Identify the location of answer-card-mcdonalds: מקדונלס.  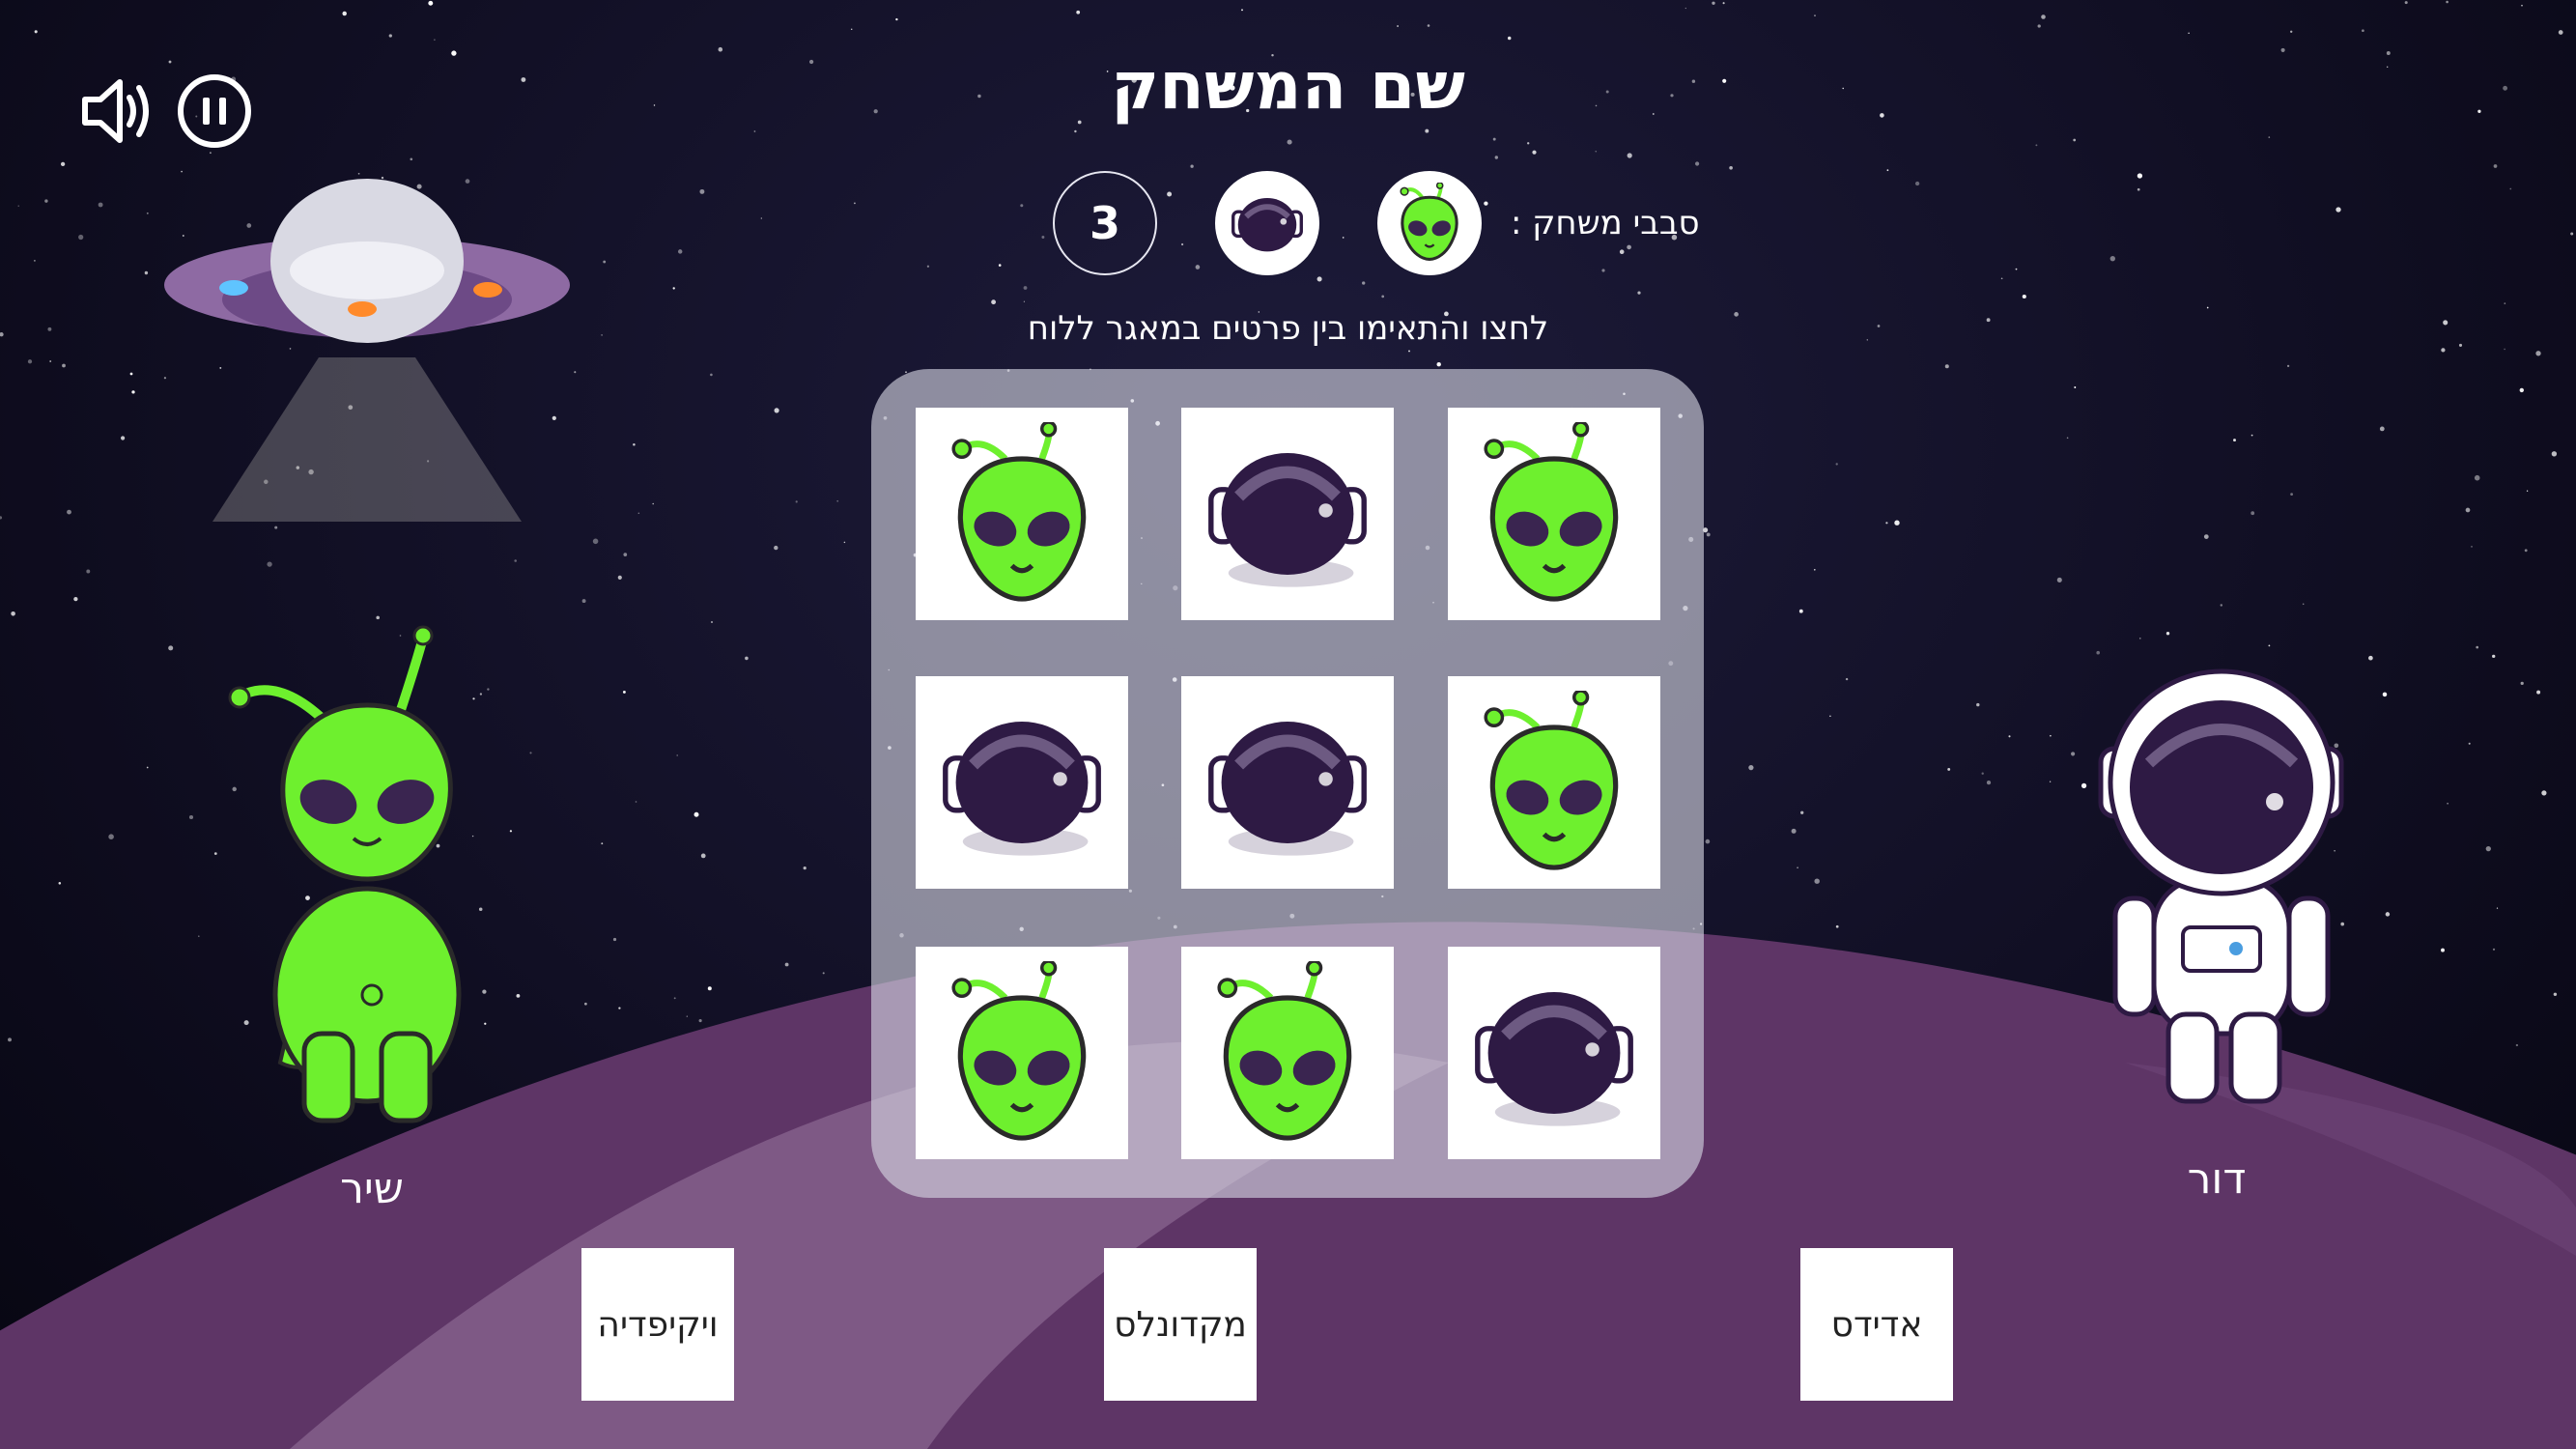
(1180, 1324).